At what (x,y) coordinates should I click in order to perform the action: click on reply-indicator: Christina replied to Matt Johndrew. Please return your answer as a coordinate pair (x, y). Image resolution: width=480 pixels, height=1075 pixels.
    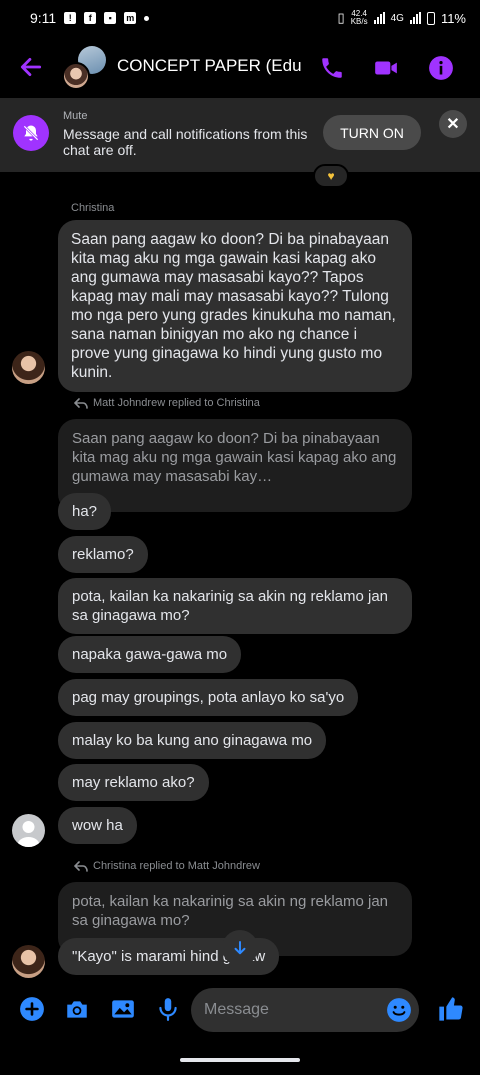
    Looking at the image, I should click on (167, 866).